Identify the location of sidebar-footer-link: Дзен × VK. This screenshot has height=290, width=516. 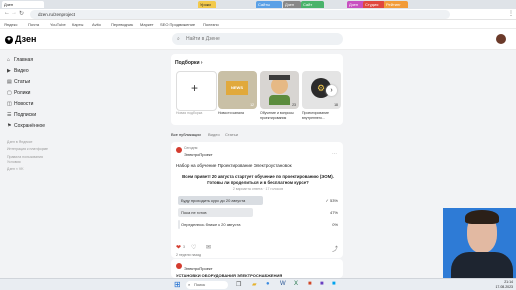
(15, 169).